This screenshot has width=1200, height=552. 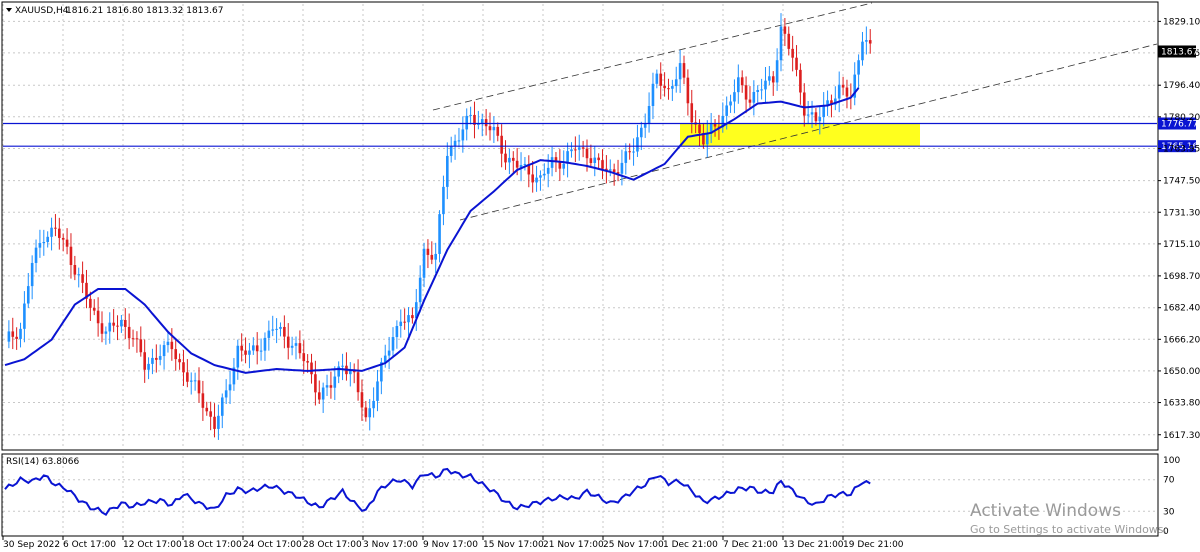 I want to click on price-tick-label: 1829.10, so click(x=1181, y=22).